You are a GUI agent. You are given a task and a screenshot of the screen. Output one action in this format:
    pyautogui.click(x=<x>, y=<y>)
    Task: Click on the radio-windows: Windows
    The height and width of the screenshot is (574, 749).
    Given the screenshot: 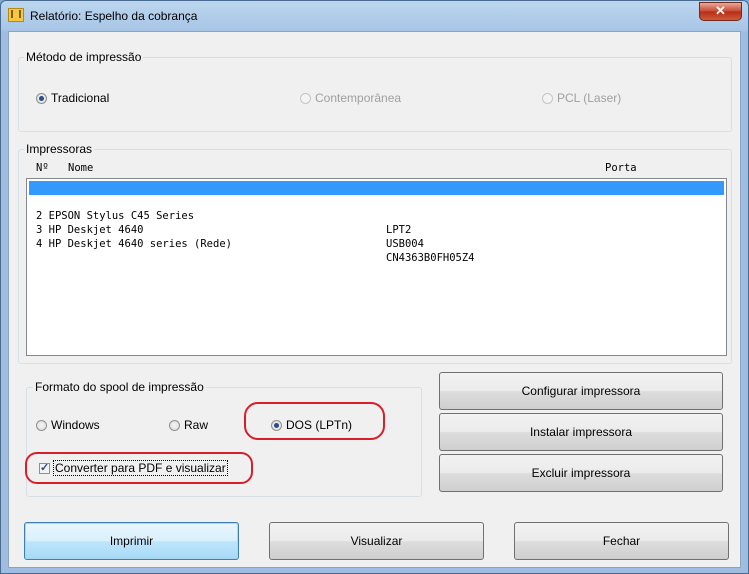 What is the action you would take?
    pyautogui.click(x=68, y=425)
    